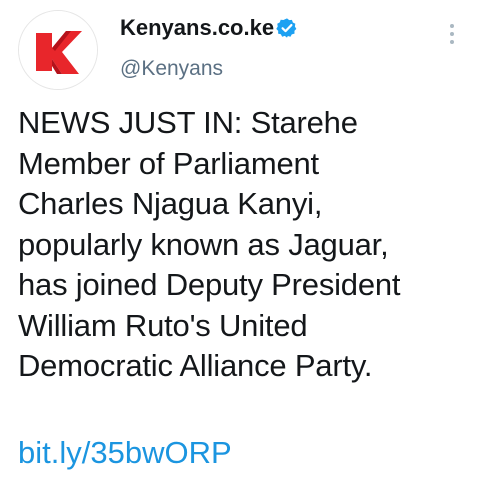 The width and height of the screenshot is (480, 493). Describe the element at coordinates (197, 28) in the screenshot. I see `author-display-name: Kenyans.co.ke` at that location.